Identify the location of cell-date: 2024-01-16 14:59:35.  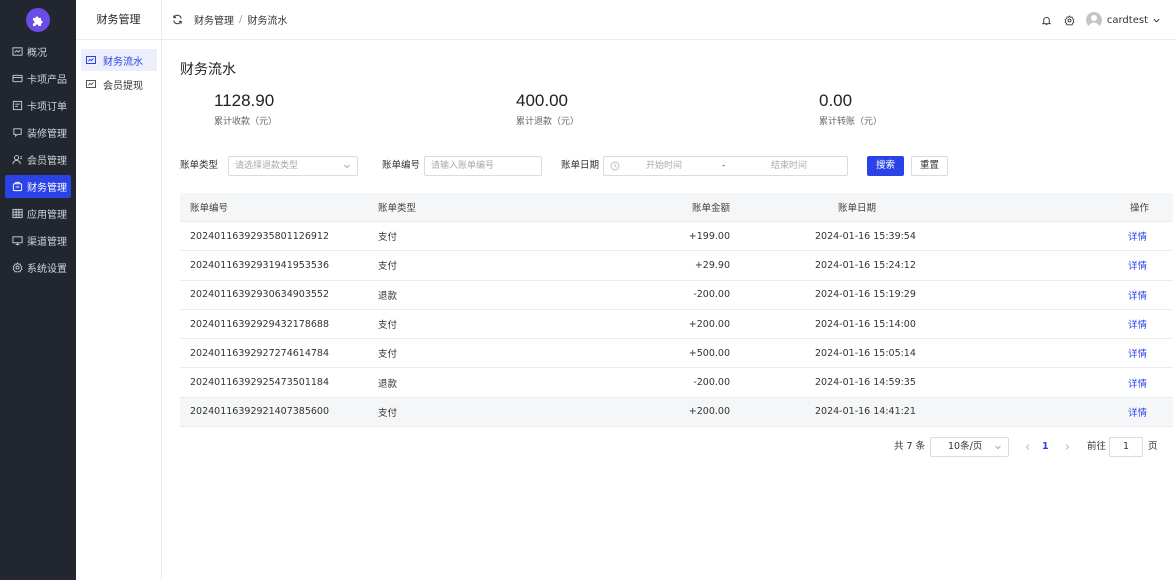
(865, 383).